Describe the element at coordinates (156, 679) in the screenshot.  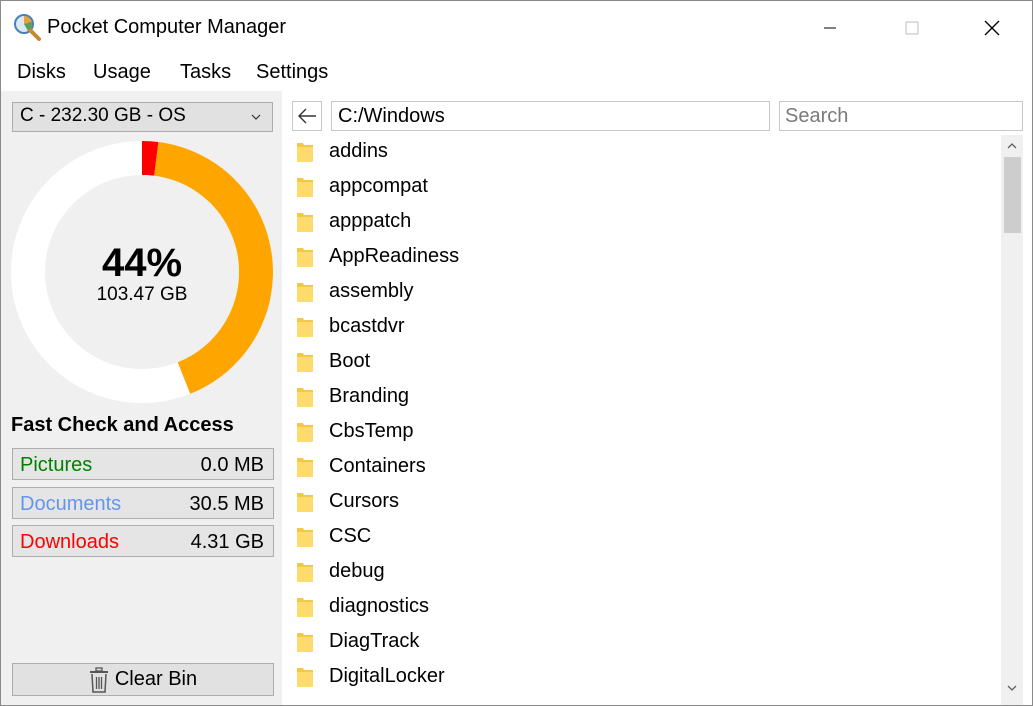
I see `clear-bin-label: Clear Bin` at that location.